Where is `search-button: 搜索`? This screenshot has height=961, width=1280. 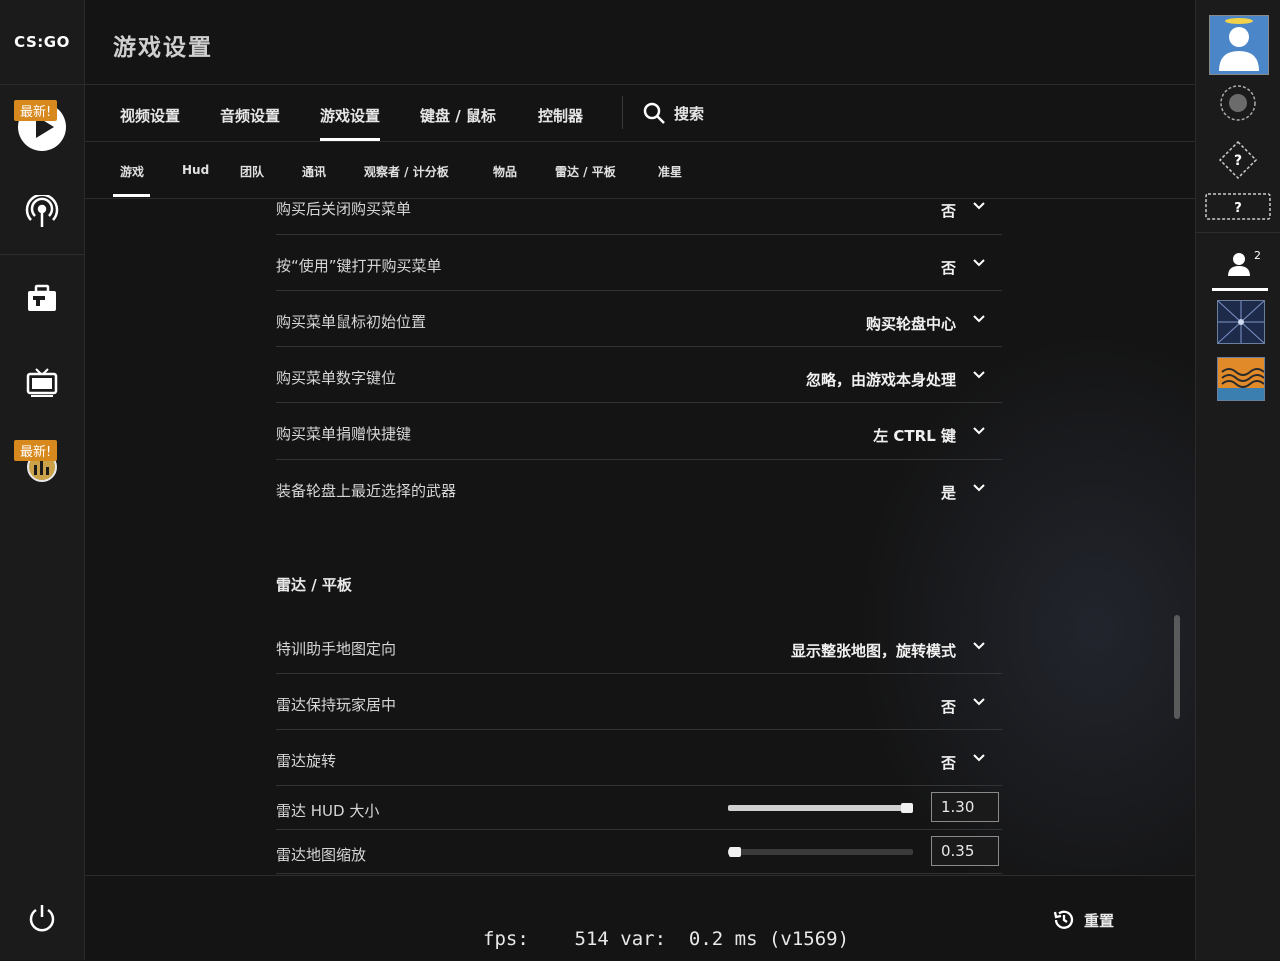
search-button: 搜索 is located at coordinates (673, 113).